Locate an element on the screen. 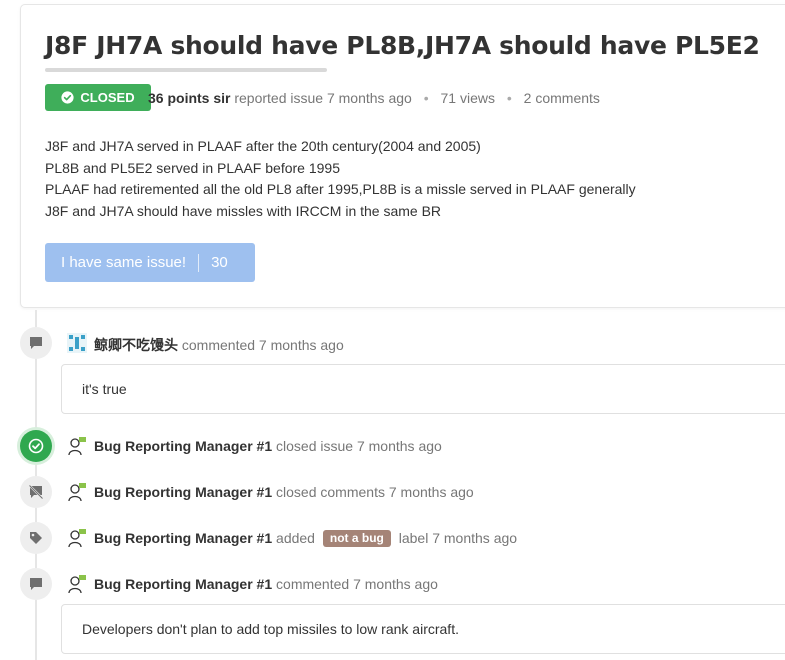 This screenshot has width=785, height=660. status-badge: CLOSED is located at coordinates (98, 97).